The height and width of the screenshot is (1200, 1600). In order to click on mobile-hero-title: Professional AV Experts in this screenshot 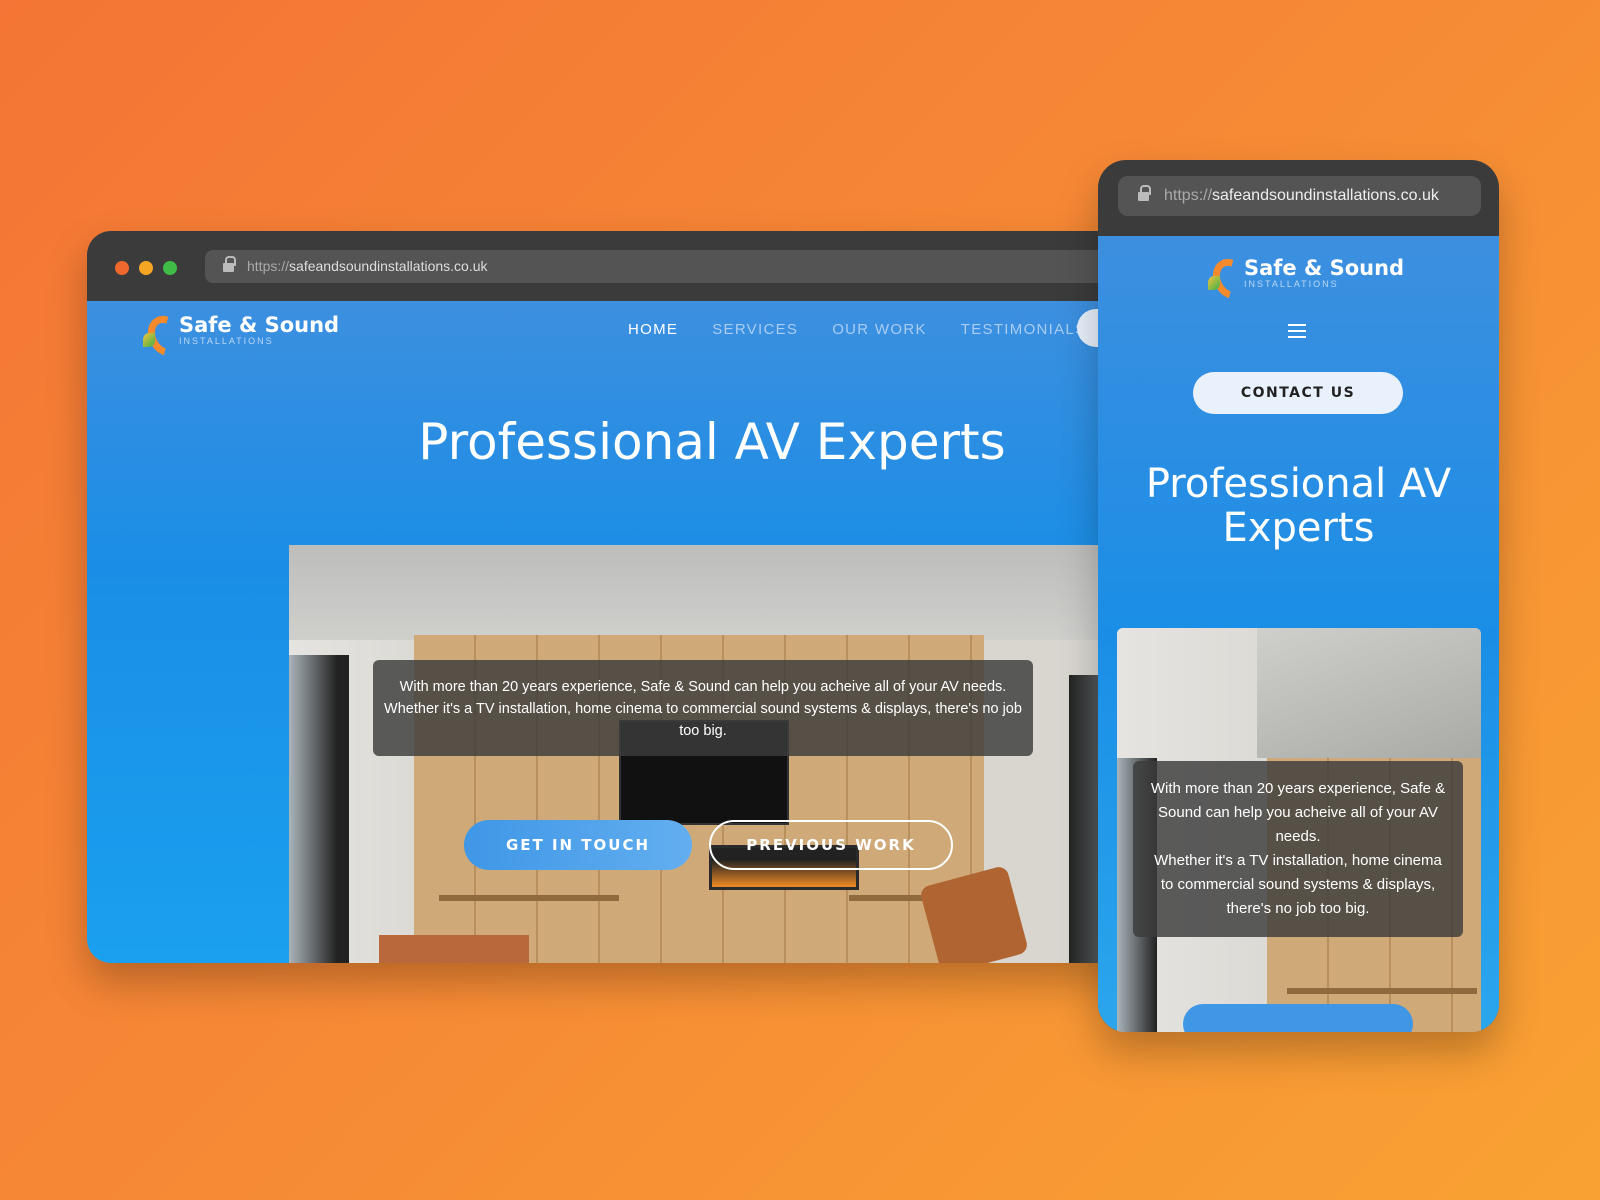, I will do `click(1298, 506)`.